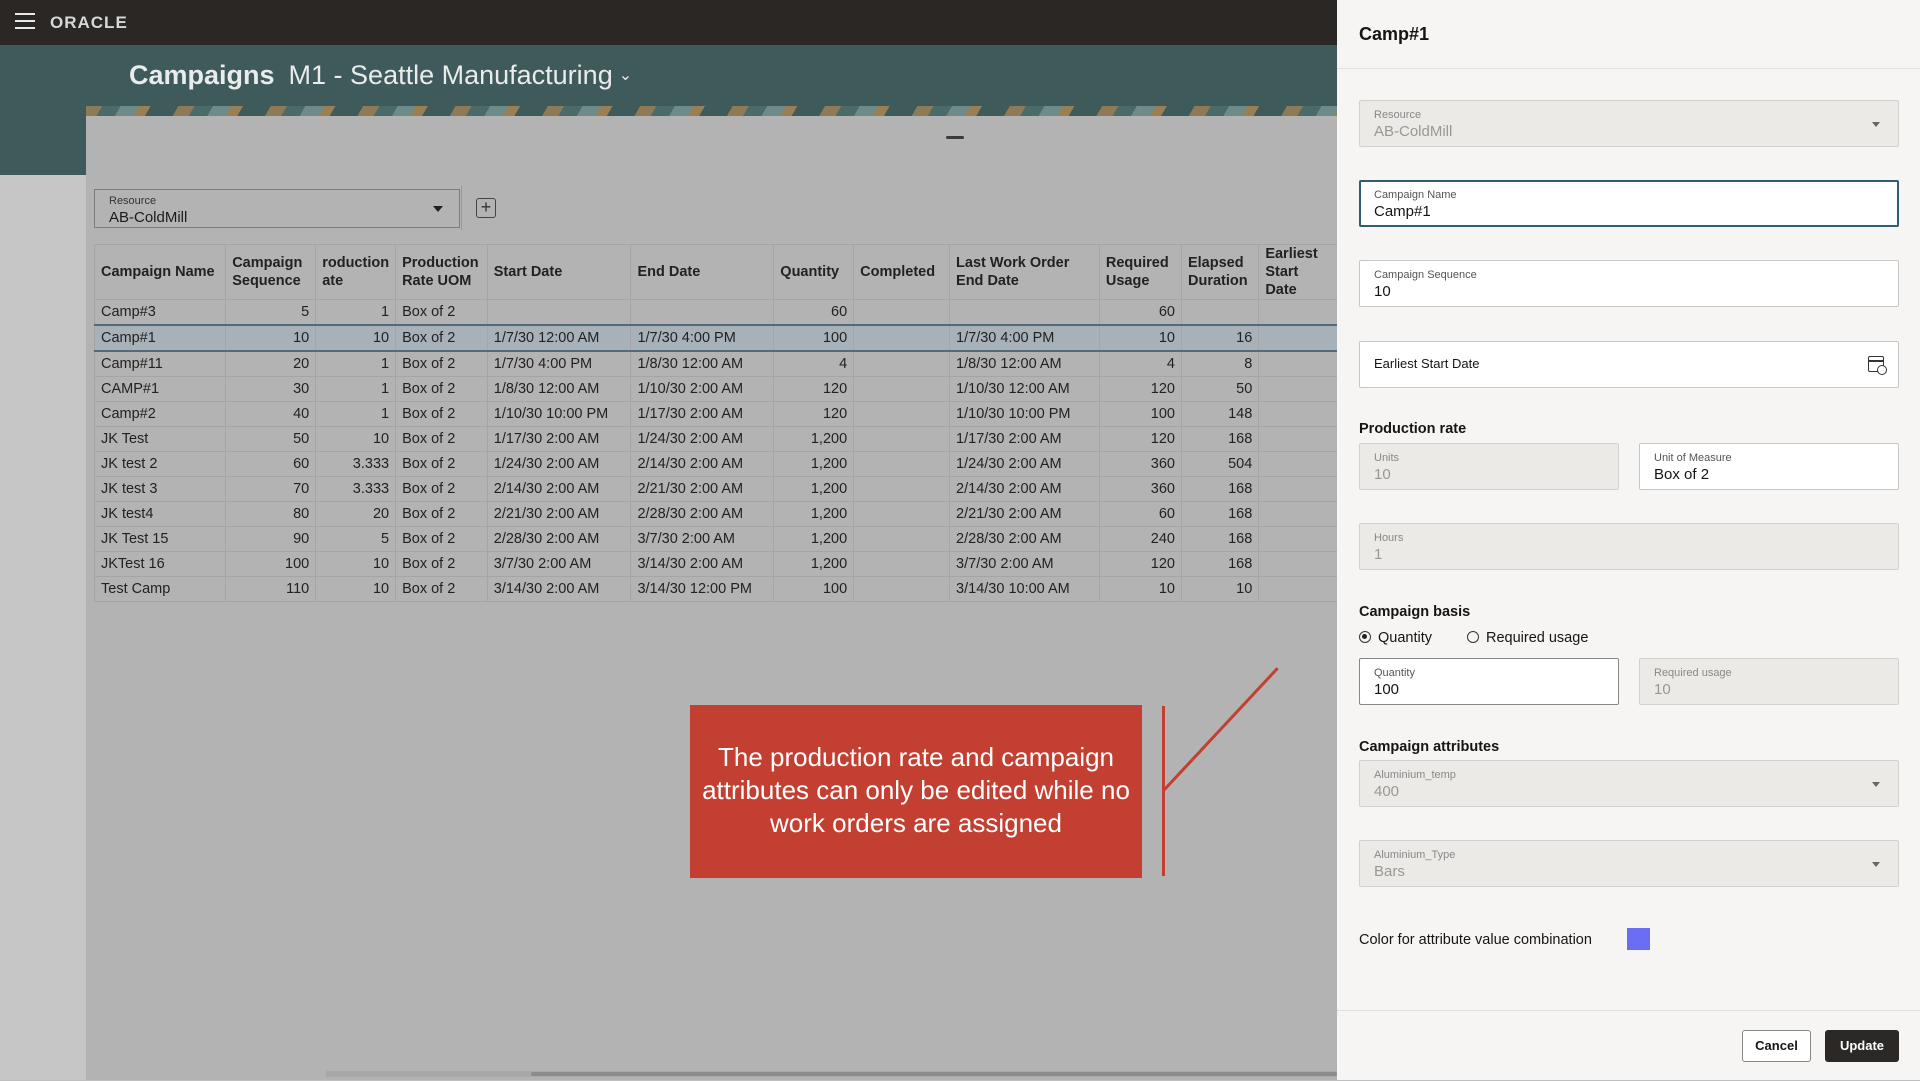 Image resolution: width=1920 pixels, height=1081 pixels. I want to click on table-row: Camp#3 5 1 Box of 2 60 60, so click(715, 312).